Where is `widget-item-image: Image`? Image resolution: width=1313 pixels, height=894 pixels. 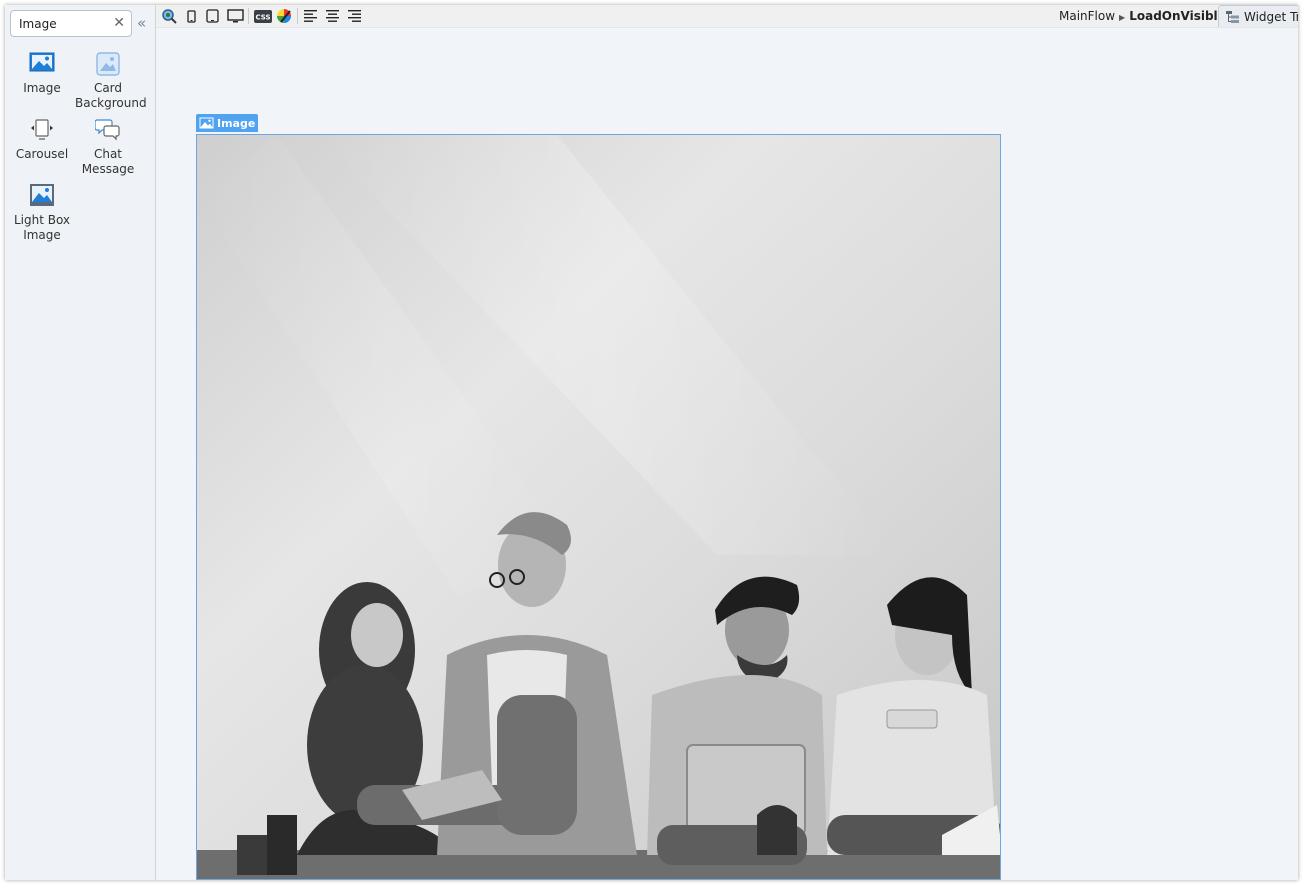
widget-item-image: Image is located at coordinates (42, 73).